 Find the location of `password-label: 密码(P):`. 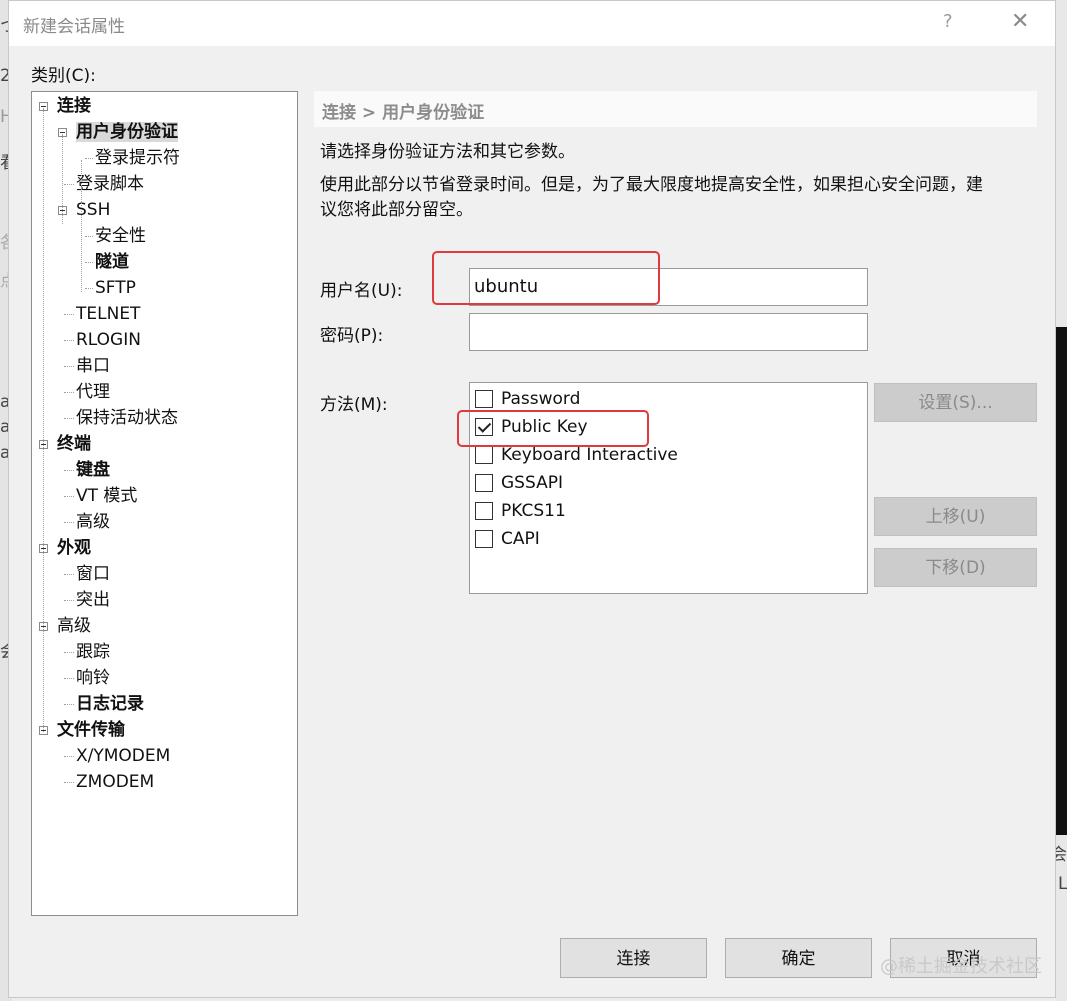

password-label: 密码(P): is located at coordinates (352, 336).